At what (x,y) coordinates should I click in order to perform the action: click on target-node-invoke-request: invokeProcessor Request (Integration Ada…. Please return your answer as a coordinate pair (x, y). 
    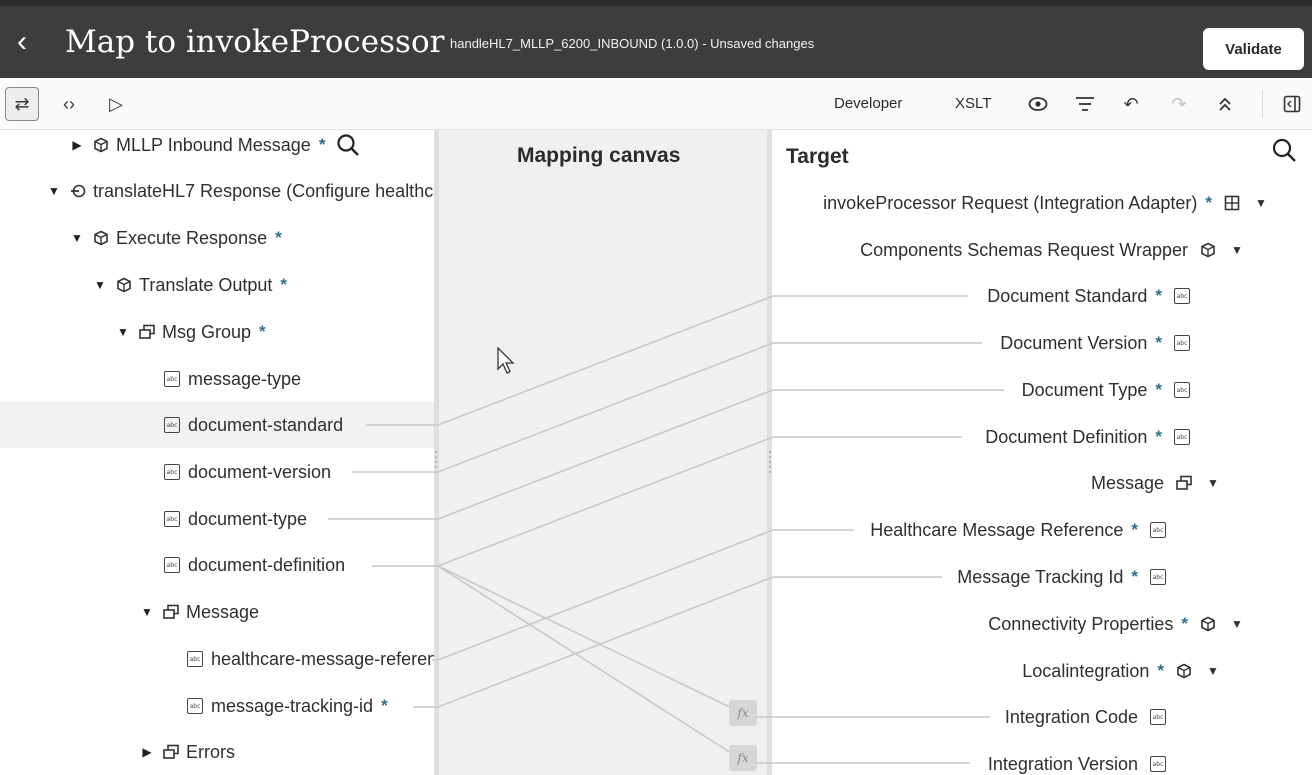
    Looking at the image, I should click on (1045, 203).